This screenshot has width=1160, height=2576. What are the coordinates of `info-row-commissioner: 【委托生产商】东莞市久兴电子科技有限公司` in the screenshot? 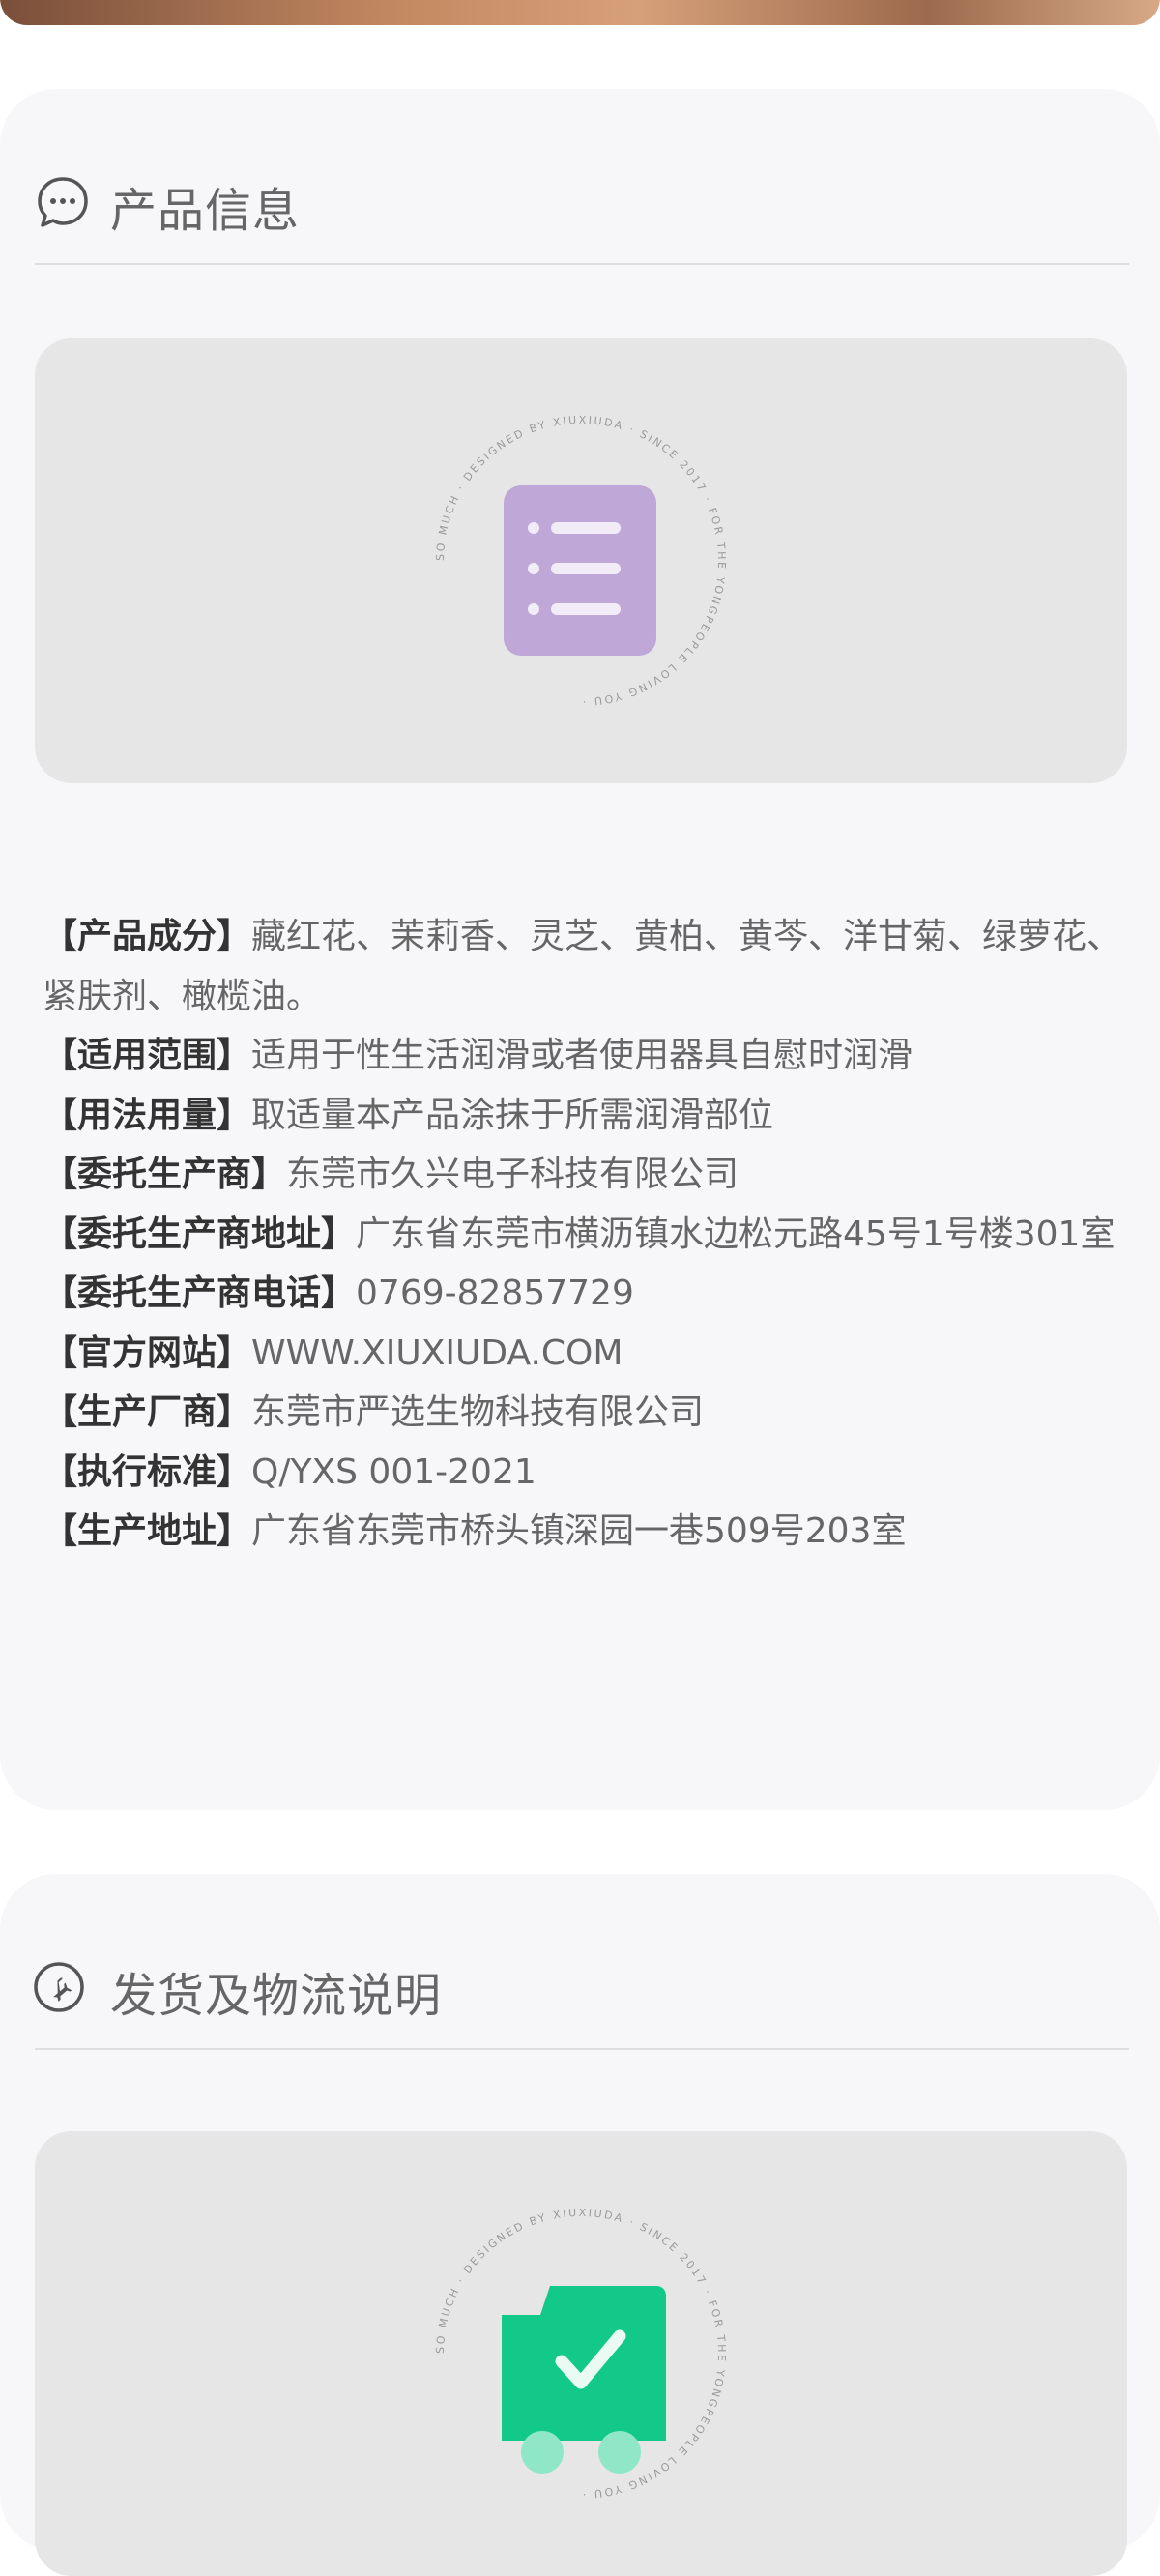 It's located at (391, 1174).